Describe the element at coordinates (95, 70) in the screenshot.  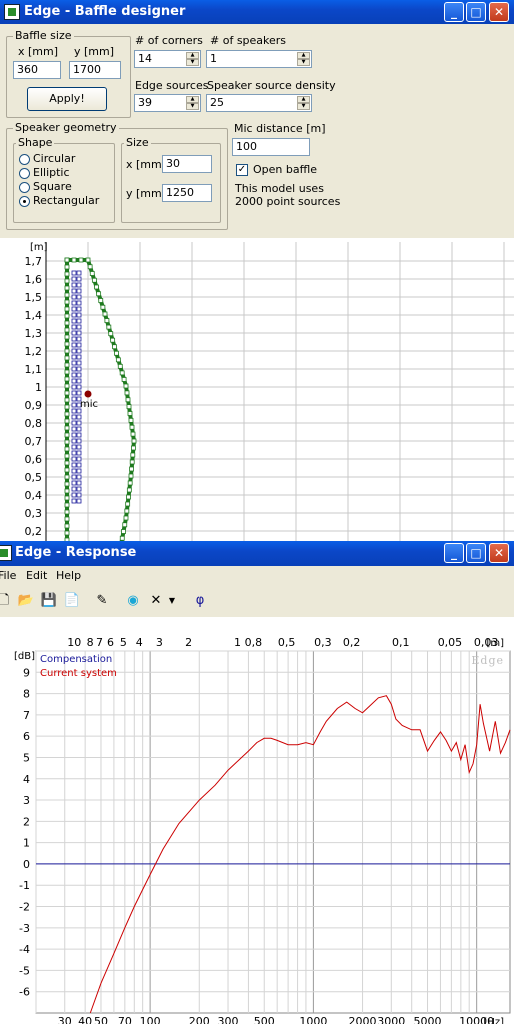
I see `baffle-y-input: 1700` at that location.